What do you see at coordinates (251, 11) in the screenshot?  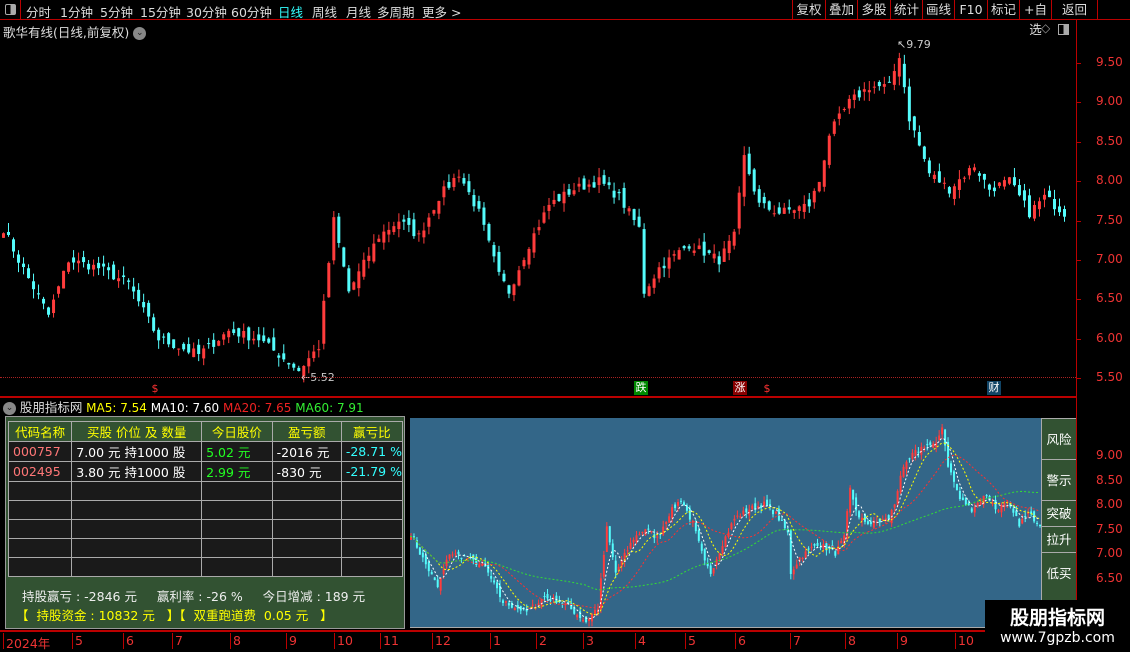 I see `tab-period-5: 60分钟` at bounding box center [251, 11].